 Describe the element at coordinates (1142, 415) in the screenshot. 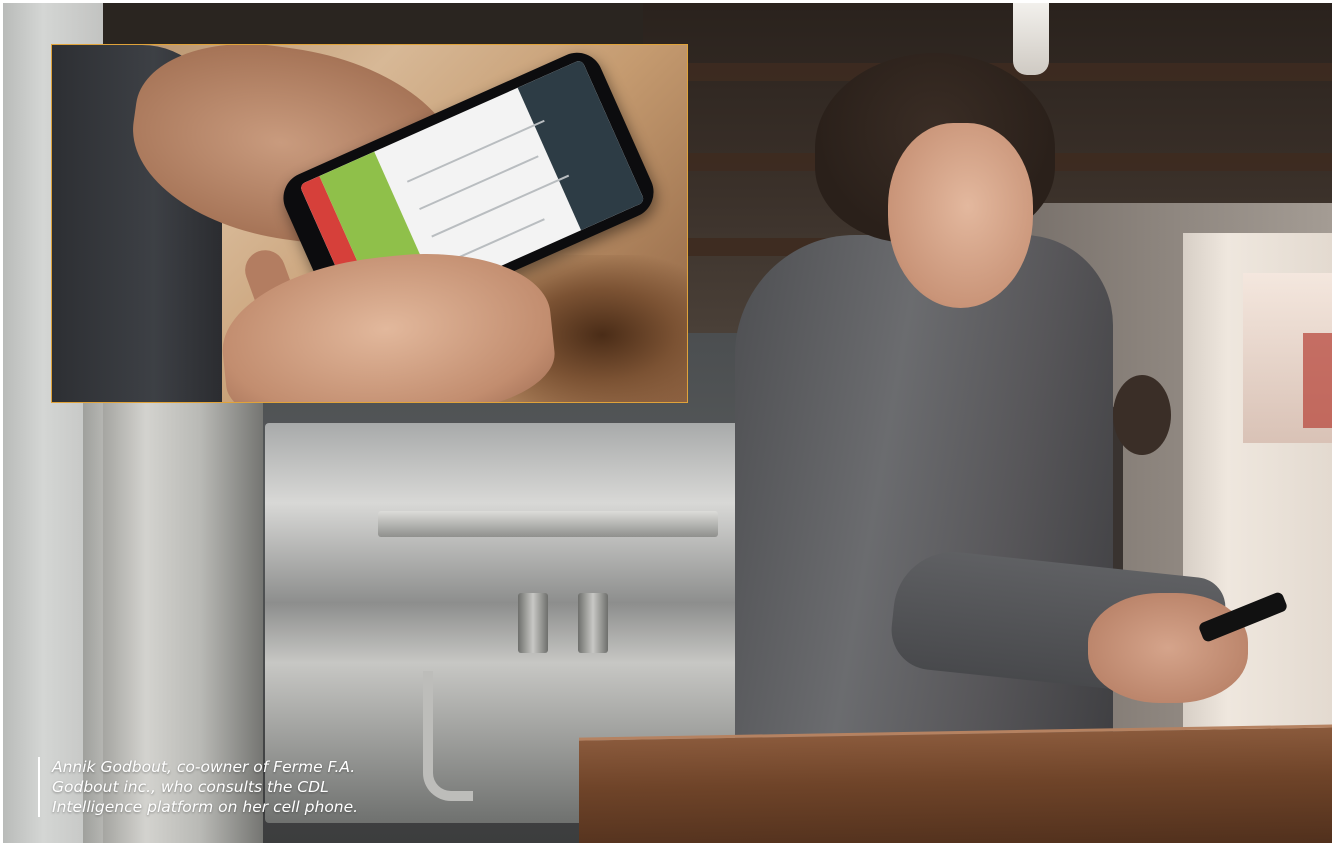

I see `hanging-hat` at that location.